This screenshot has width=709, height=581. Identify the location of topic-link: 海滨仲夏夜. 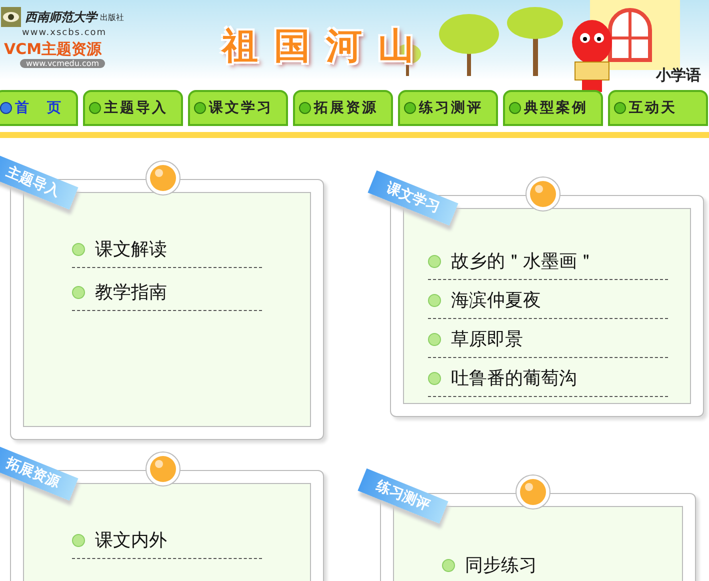
(548, 301).